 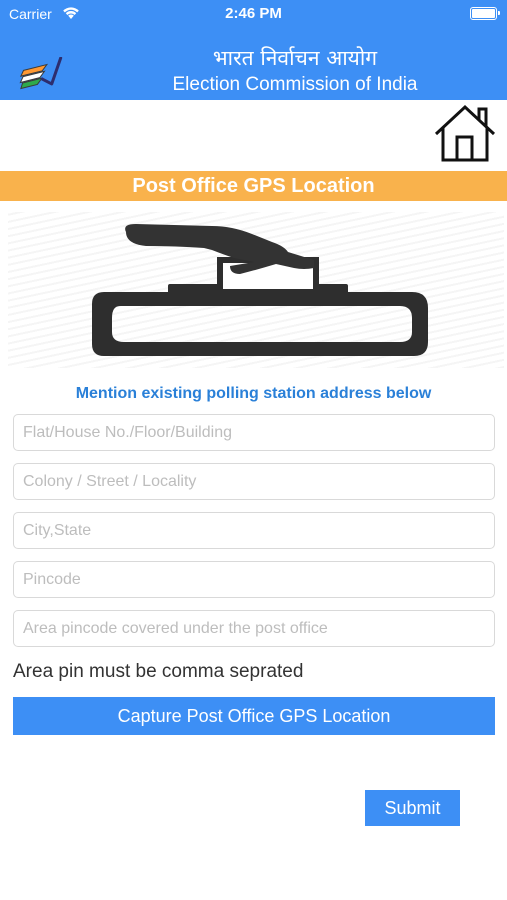 What do you see at coordinates (253, 186) in the screenshot?
I see `section-banner: Post Office GPS Location` at bounding box center [253, 186].